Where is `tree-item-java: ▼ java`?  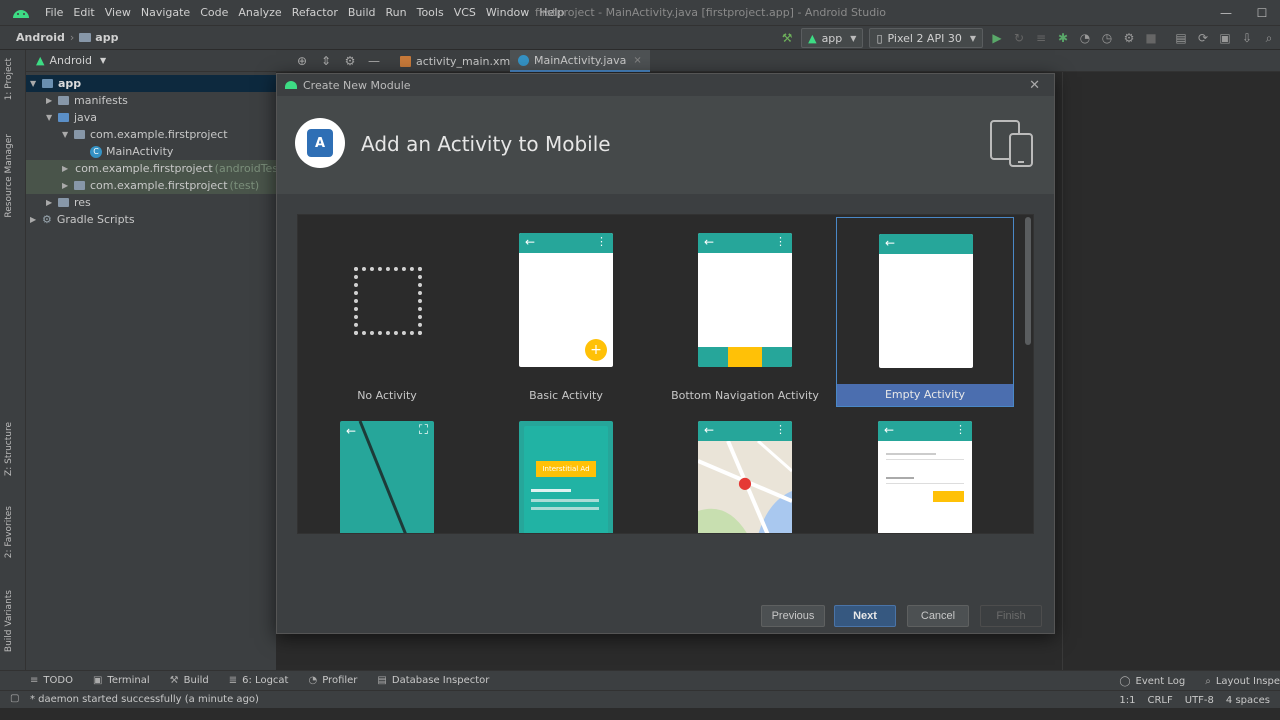
tree-item-java: ▼ java is located at coordinates (151, 117).